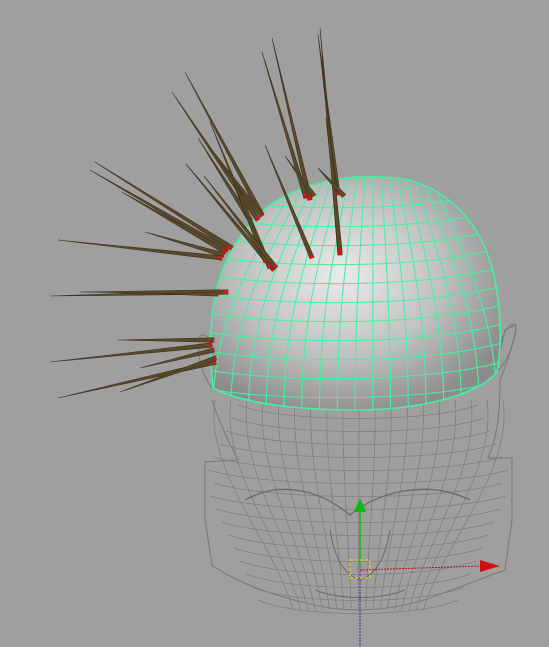 This screenshot has height=647, width=549. Describe the element at coordinates (490, 566) in the screenshot. I see `translate-x-arrow-icon` at that location.